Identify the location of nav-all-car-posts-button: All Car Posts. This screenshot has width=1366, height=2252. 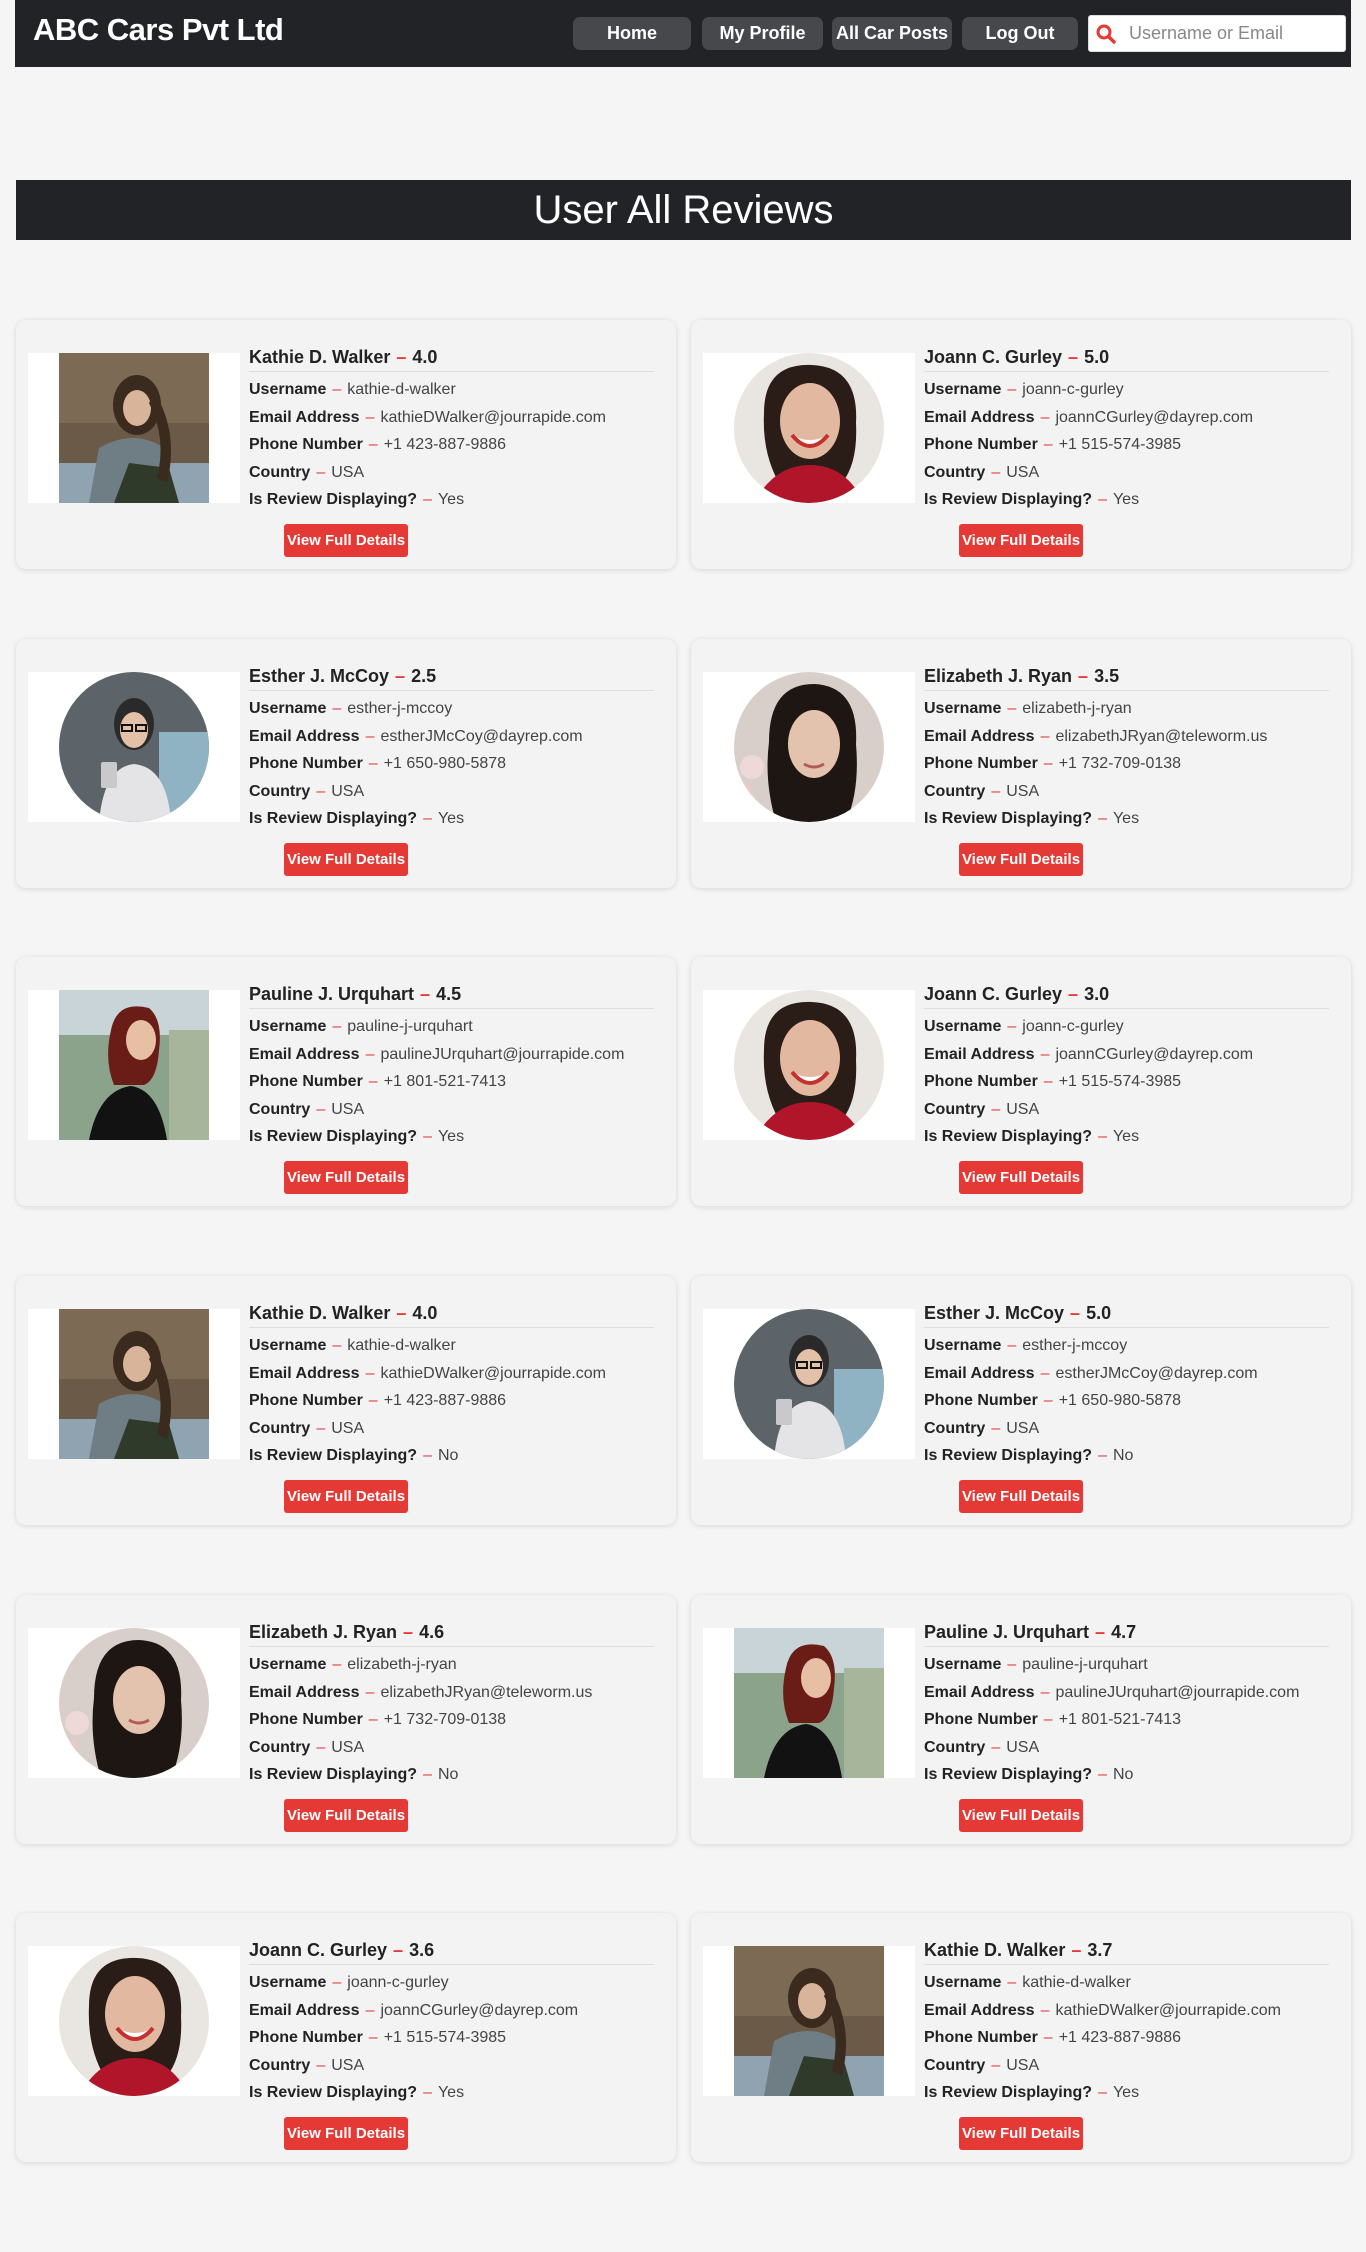
(892, 33).